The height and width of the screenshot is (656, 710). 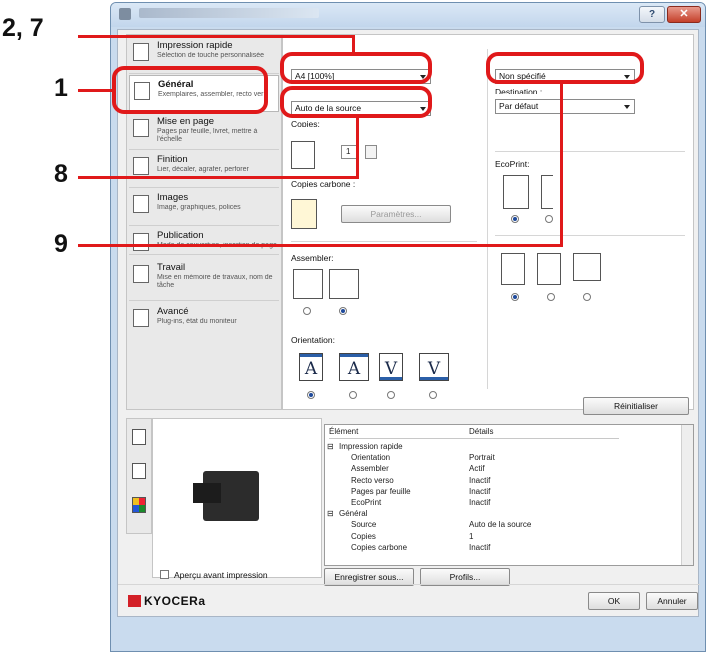 I want to click on copies-spinner, so click(x=371, y=152).